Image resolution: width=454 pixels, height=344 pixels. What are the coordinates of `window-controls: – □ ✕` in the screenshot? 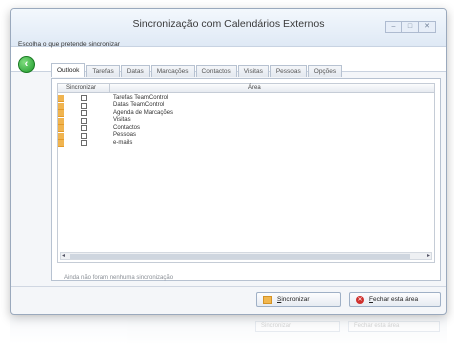 It's located at (410, 27).